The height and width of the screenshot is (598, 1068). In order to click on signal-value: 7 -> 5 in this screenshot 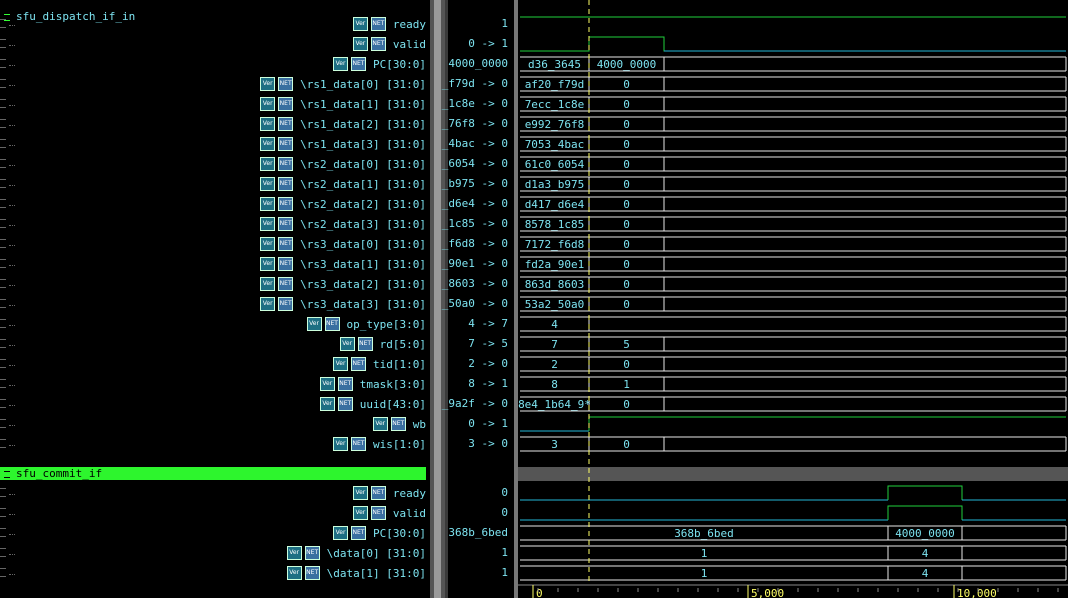, I will do `click(488, 343)`.